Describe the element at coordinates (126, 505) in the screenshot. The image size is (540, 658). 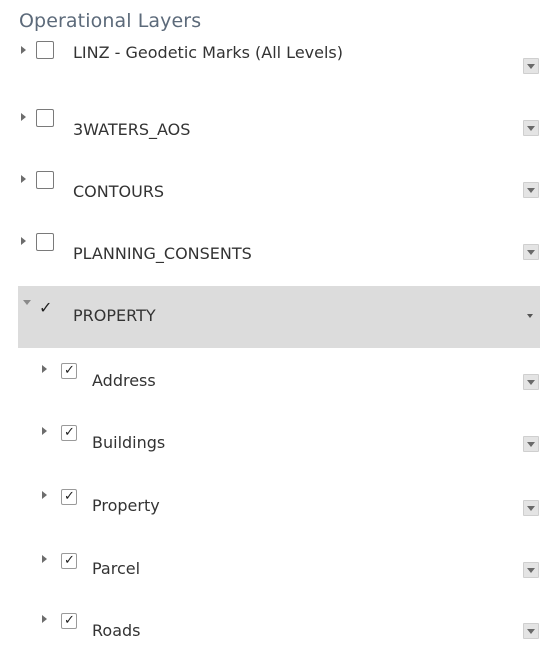
I see `sublayer-label: Property` at that location.